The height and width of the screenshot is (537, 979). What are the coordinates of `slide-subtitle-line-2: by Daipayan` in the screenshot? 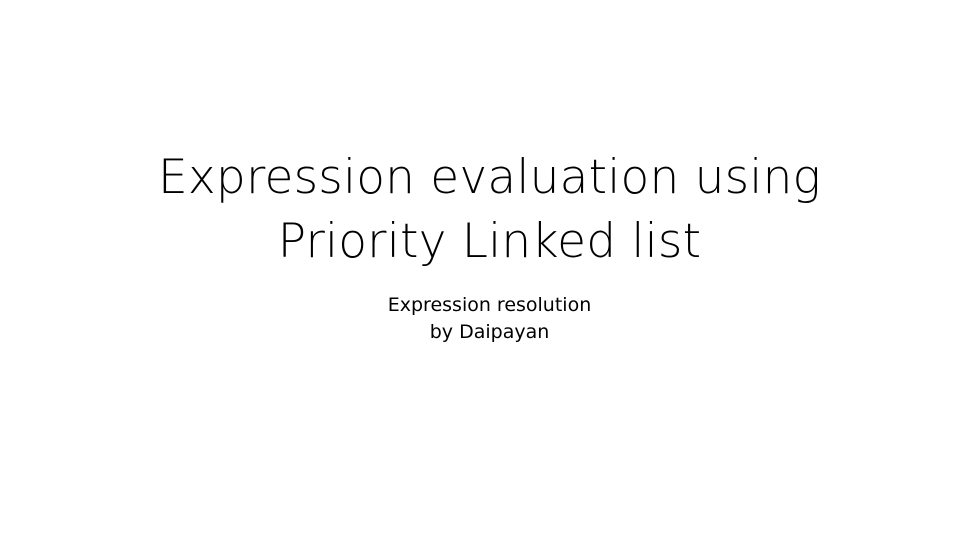 It's located at (489, 332).